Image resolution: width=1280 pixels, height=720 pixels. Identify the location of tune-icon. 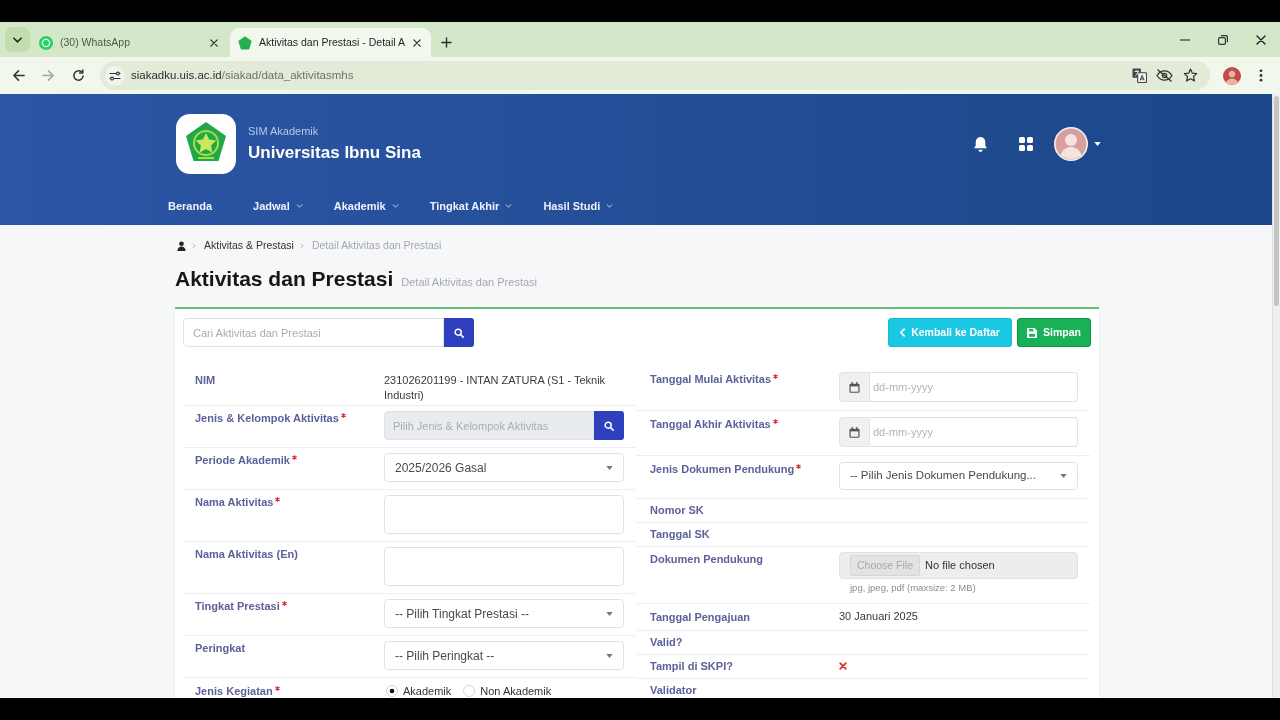
(115, 75).